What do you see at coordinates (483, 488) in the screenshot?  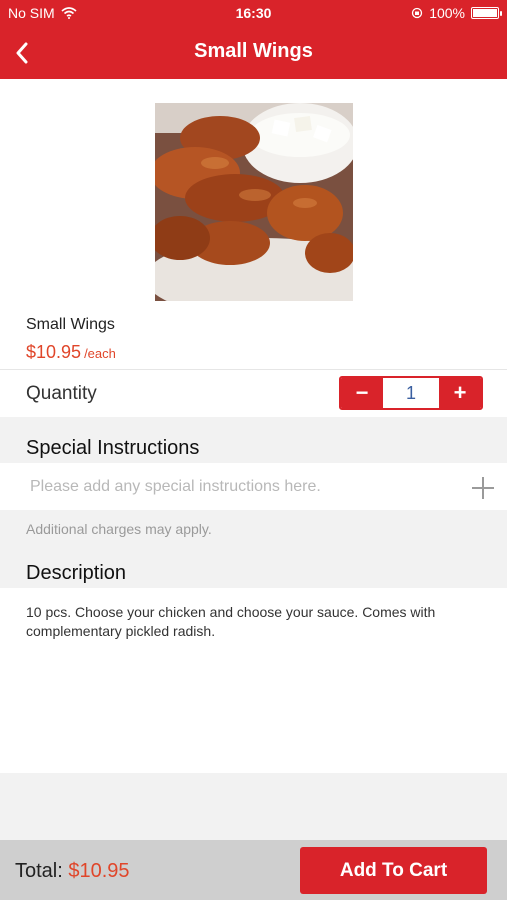 I see `plus-icon` at bounding box center [483, 488].